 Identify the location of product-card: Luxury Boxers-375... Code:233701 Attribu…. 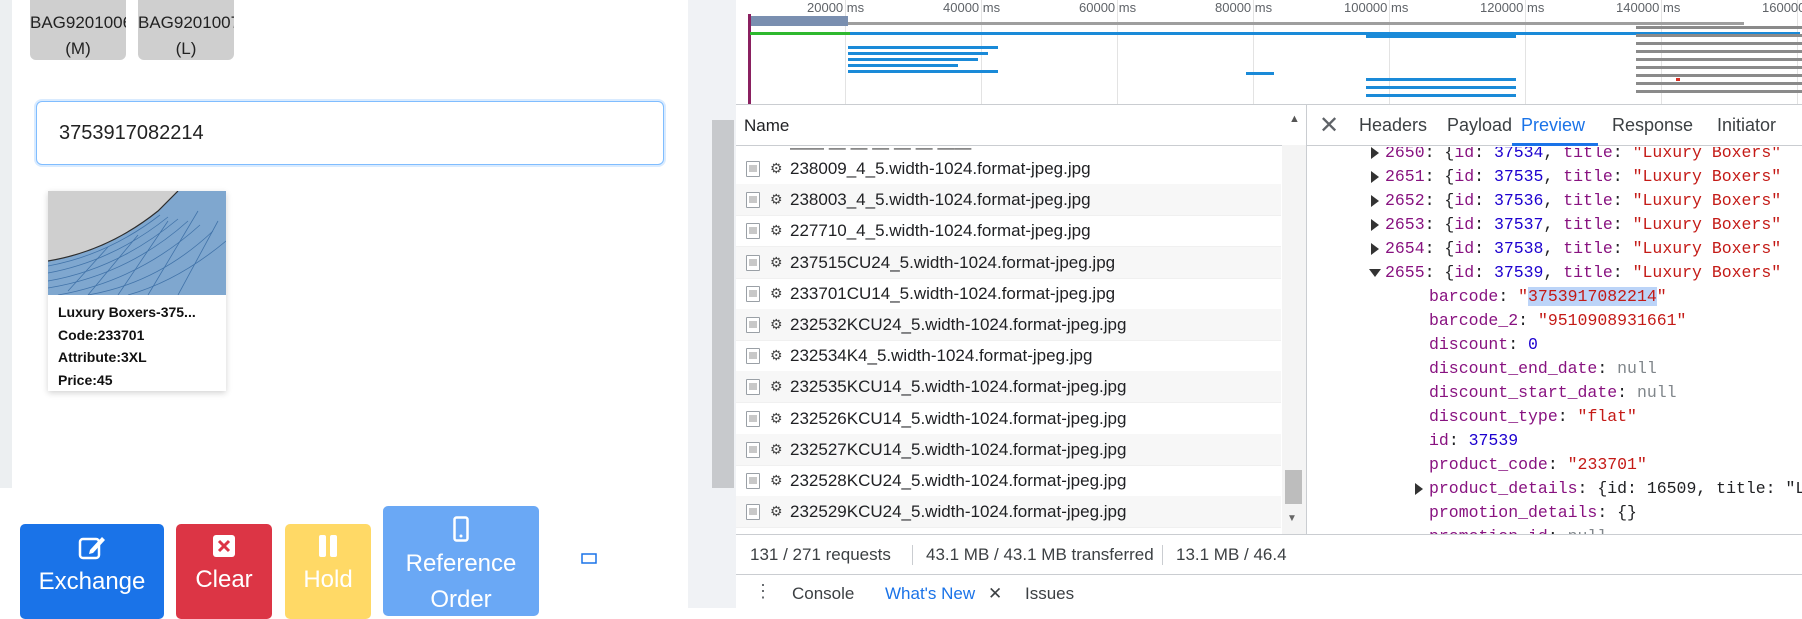
(137, 291).